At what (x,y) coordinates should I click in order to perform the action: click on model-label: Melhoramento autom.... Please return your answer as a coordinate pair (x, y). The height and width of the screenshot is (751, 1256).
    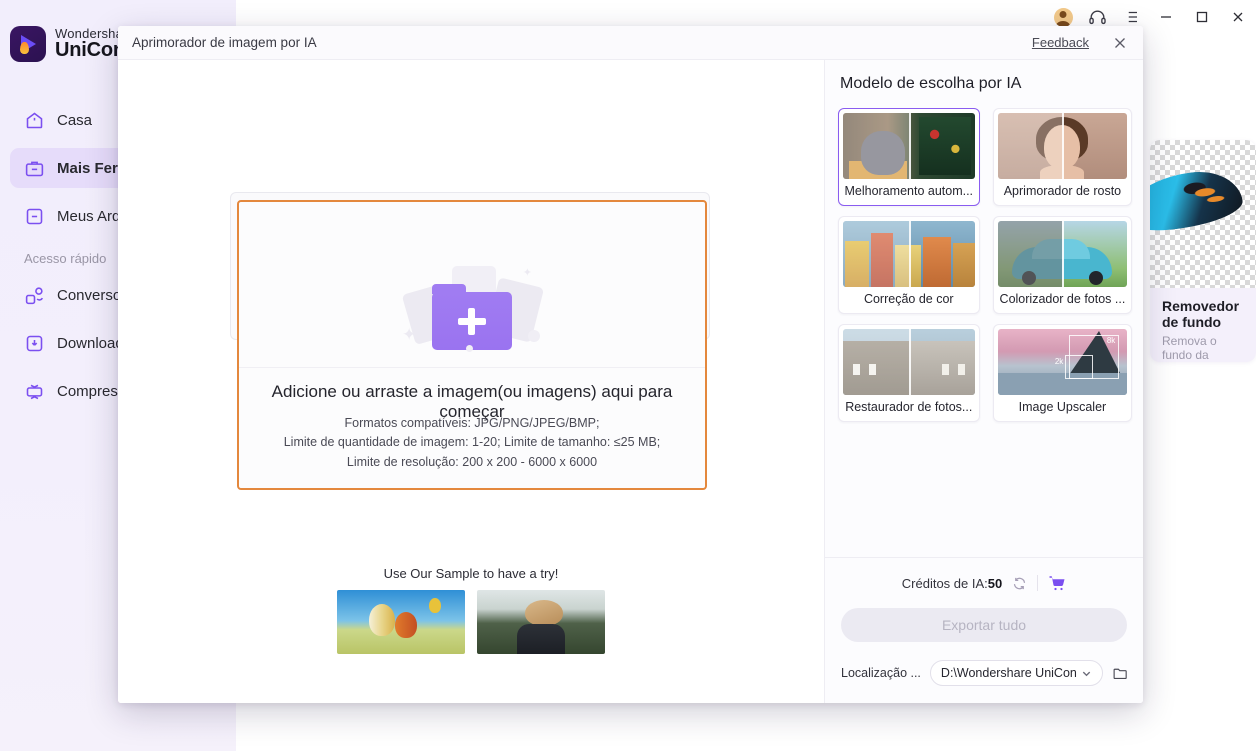
    Looking at the image, I should click on (909, 190).